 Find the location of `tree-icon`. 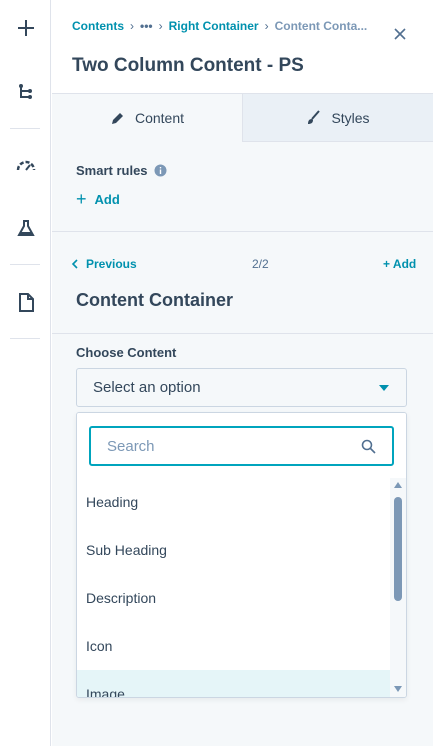

tree-icon is located at coordinates (25, 91).